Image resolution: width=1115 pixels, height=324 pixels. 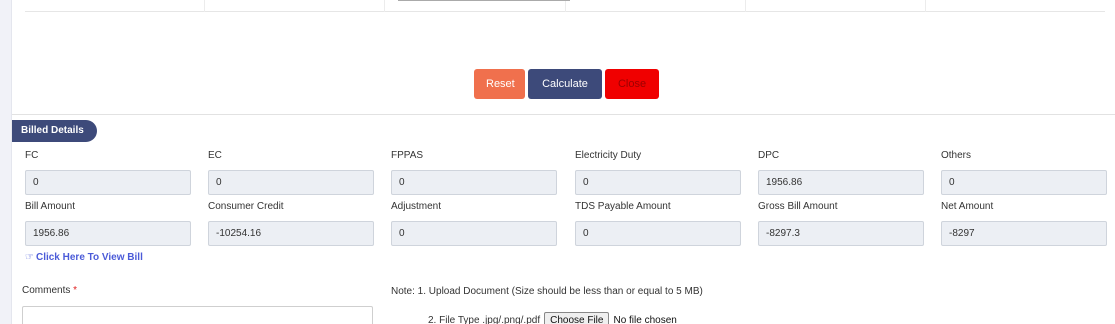 I want to click on calculate-button: Calculate, so click(x=565, y=84).